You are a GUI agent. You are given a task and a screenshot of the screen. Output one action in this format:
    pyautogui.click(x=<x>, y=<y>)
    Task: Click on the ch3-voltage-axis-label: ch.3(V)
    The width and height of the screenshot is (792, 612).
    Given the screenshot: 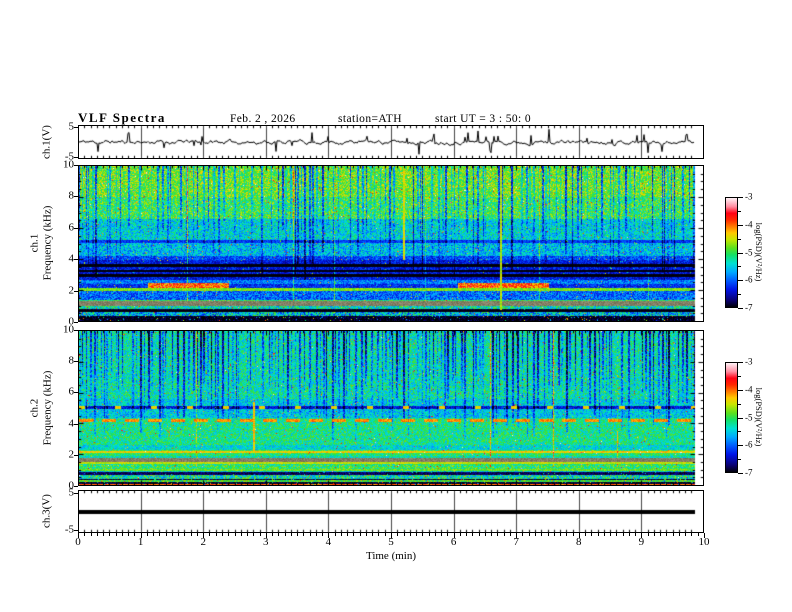 What is the action you would take?
    pyautogui.click(x=46, y=511)
    